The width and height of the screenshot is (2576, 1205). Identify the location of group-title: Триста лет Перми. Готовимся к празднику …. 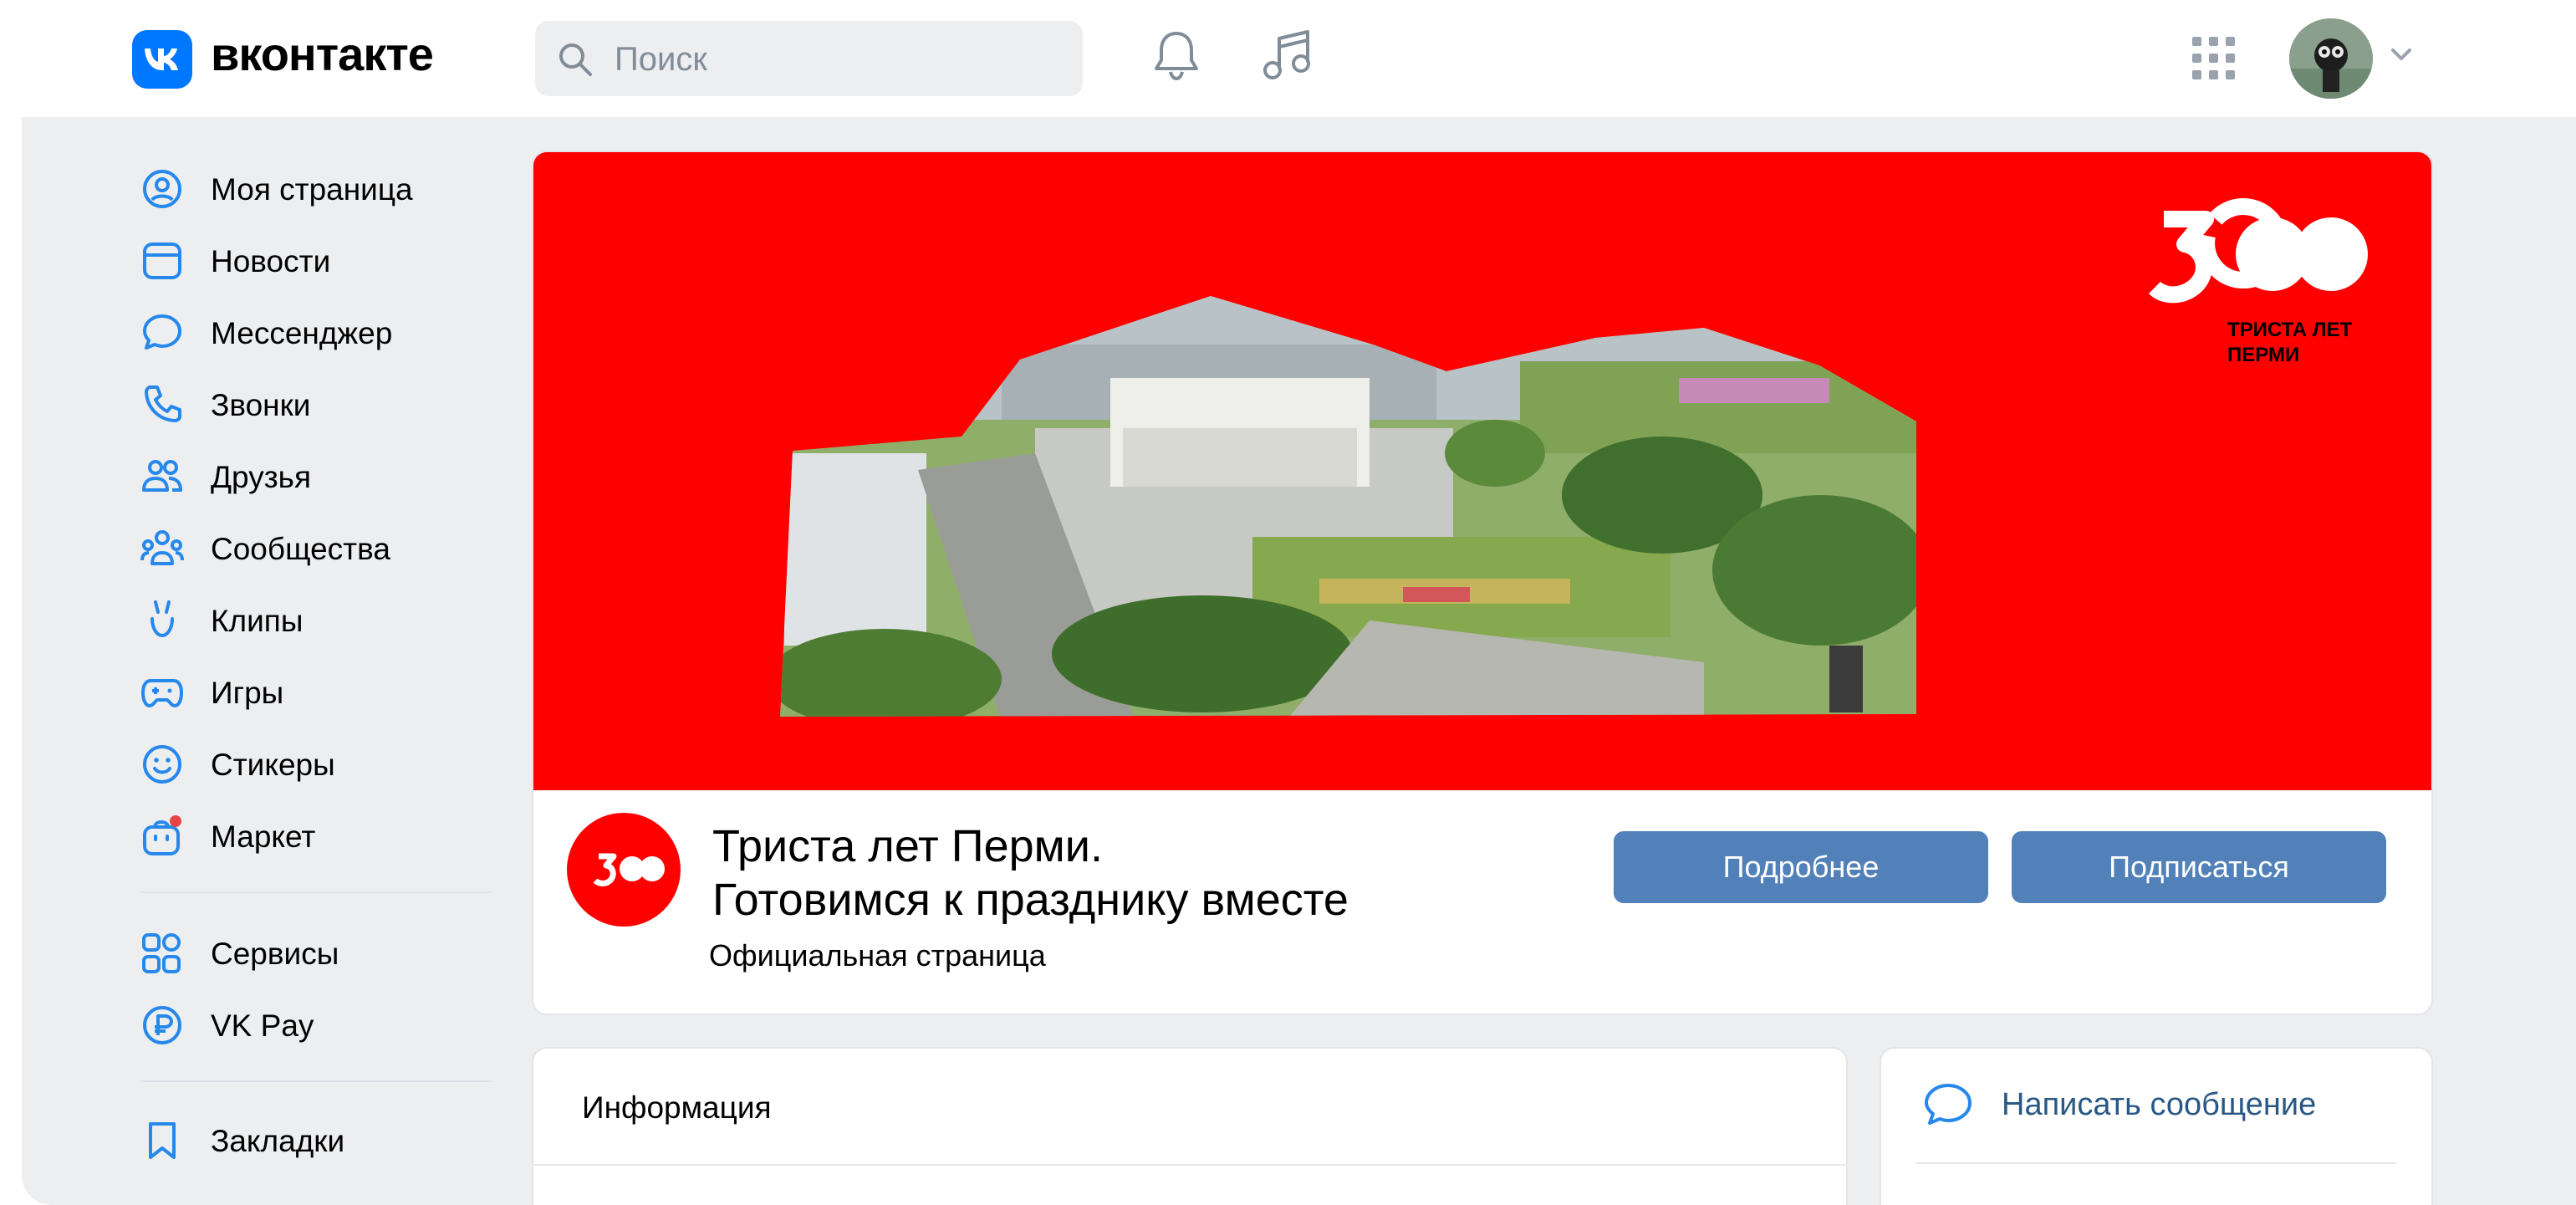
(1030, 873).